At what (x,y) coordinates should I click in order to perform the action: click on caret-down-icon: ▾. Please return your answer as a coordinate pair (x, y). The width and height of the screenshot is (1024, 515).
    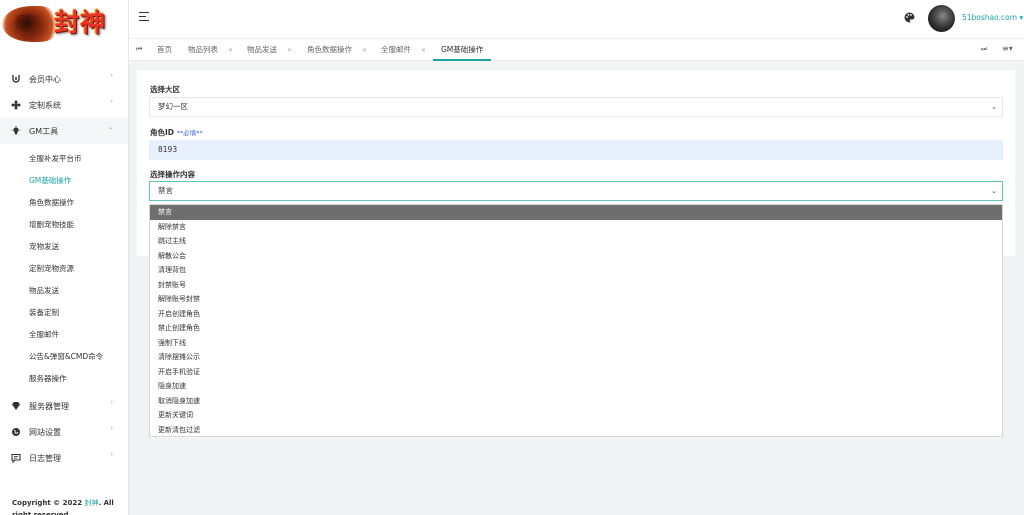
    Looking at the image, I should click on (1020, 17).